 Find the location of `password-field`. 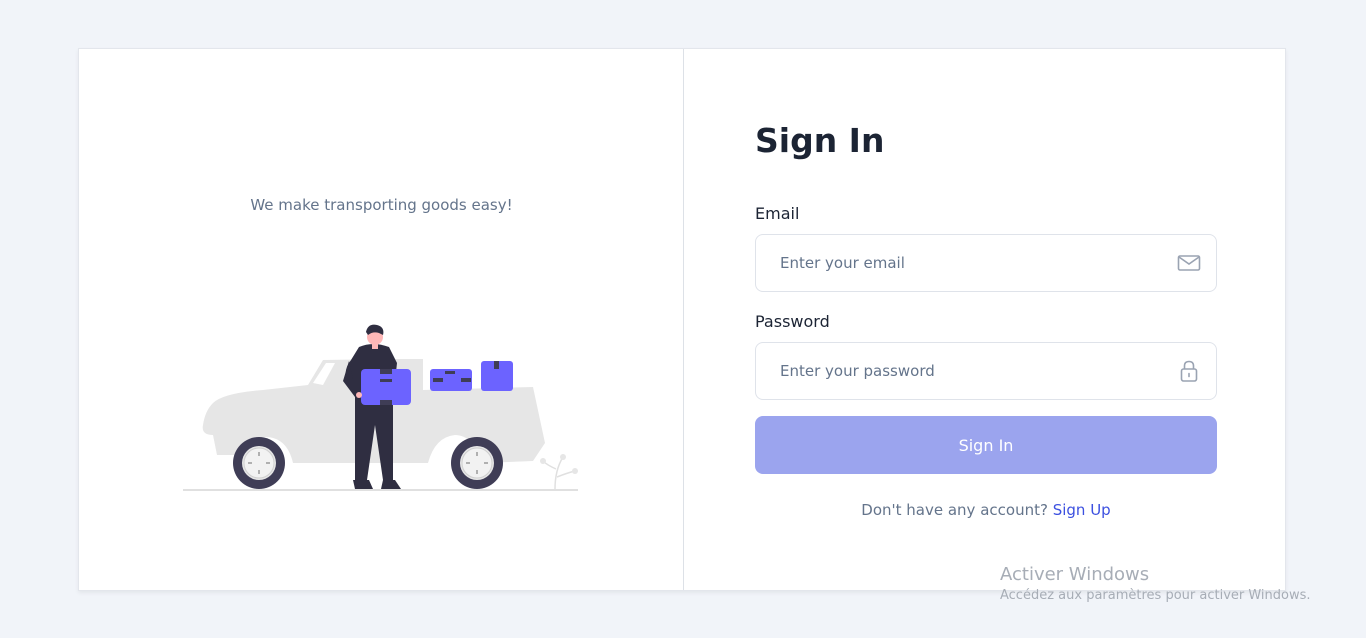

password-field is located at coordinates (986, 371).